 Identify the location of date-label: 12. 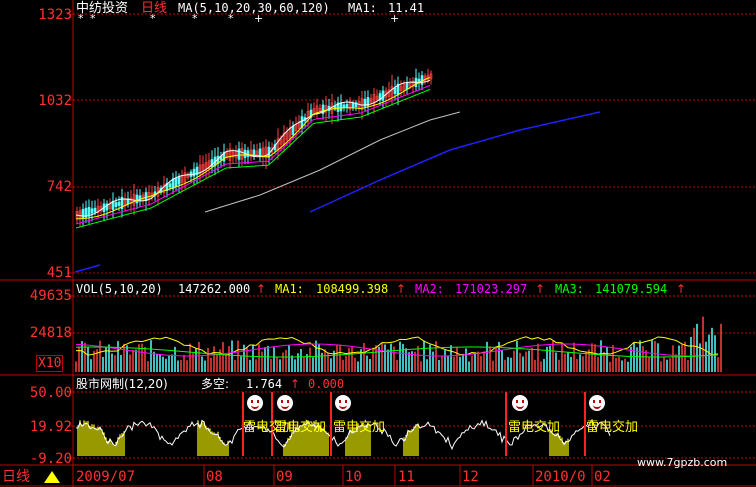
(470, 477).